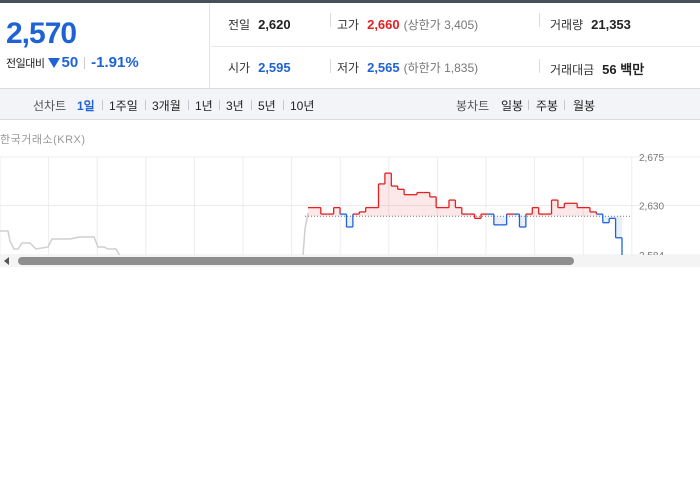 The height and width of the screenshot is (490, 700). Describe the element at coordinates (50, 106) in the screenshot. I see `line-chart-label: 선차트` at that location.